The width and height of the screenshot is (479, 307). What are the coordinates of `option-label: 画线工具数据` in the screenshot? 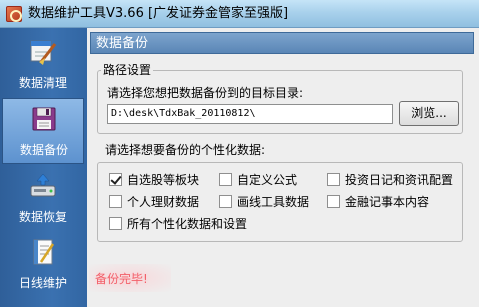 It's located at (273, 202).